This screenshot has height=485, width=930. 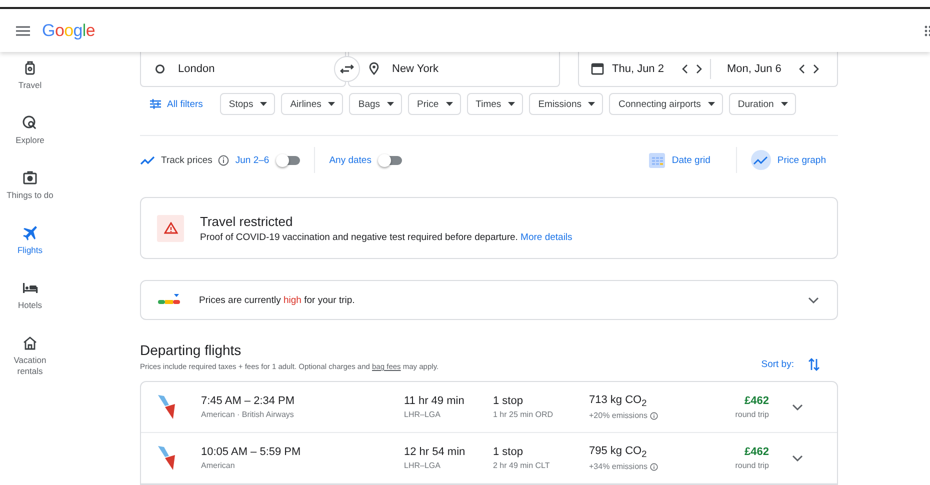 I want to click on swap-icon, so click(x=347, y=69).